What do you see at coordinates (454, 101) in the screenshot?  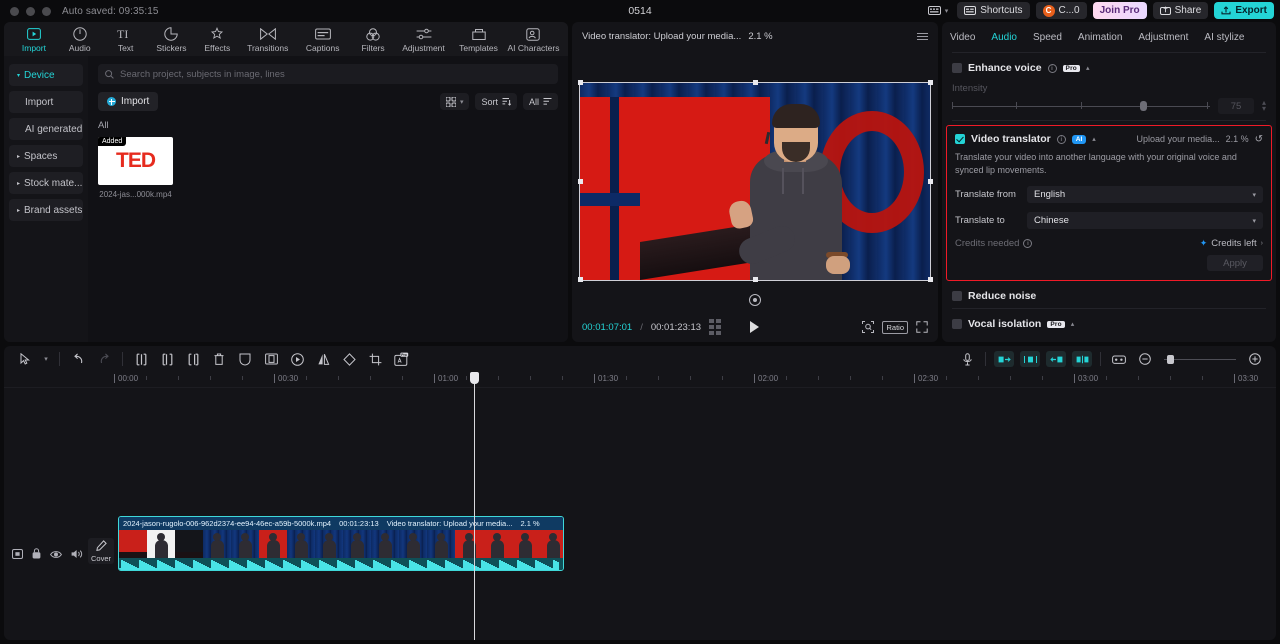 I see `view-mode-button: ▾` at bounding box center [454, 101].